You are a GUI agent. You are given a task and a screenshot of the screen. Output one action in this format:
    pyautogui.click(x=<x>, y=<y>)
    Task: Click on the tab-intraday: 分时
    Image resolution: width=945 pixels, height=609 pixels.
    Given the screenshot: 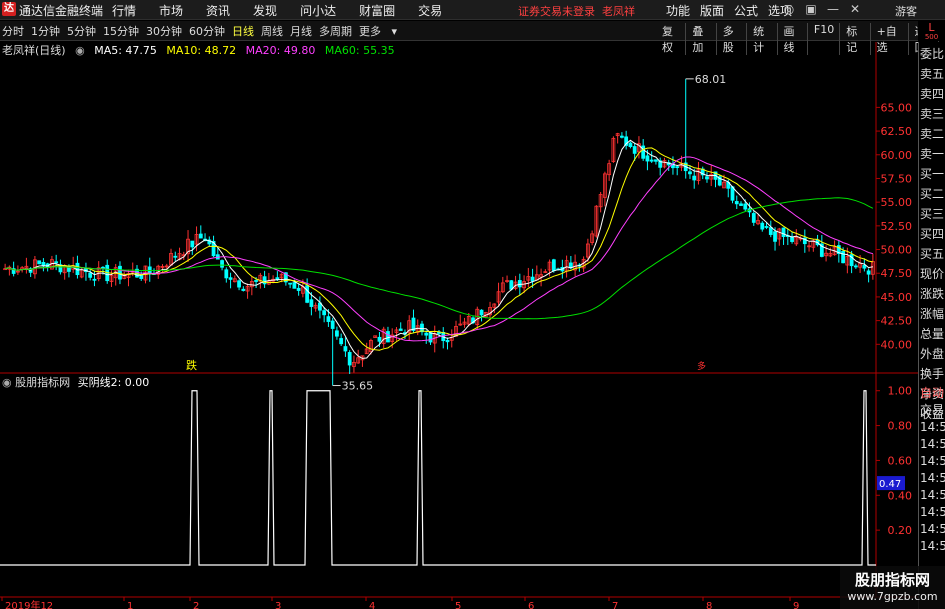 What is the action you would take?
    pyautogui.click(x=13, y=31)
    